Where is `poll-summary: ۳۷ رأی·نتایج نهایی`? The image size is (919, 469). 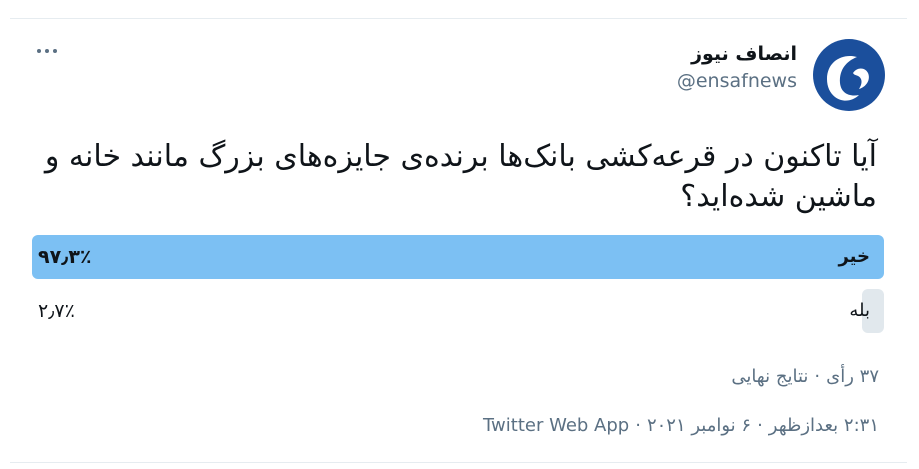
poll-summary: ۳۷ رأی·نتایج نهایی is located at coordinates (805, 377).